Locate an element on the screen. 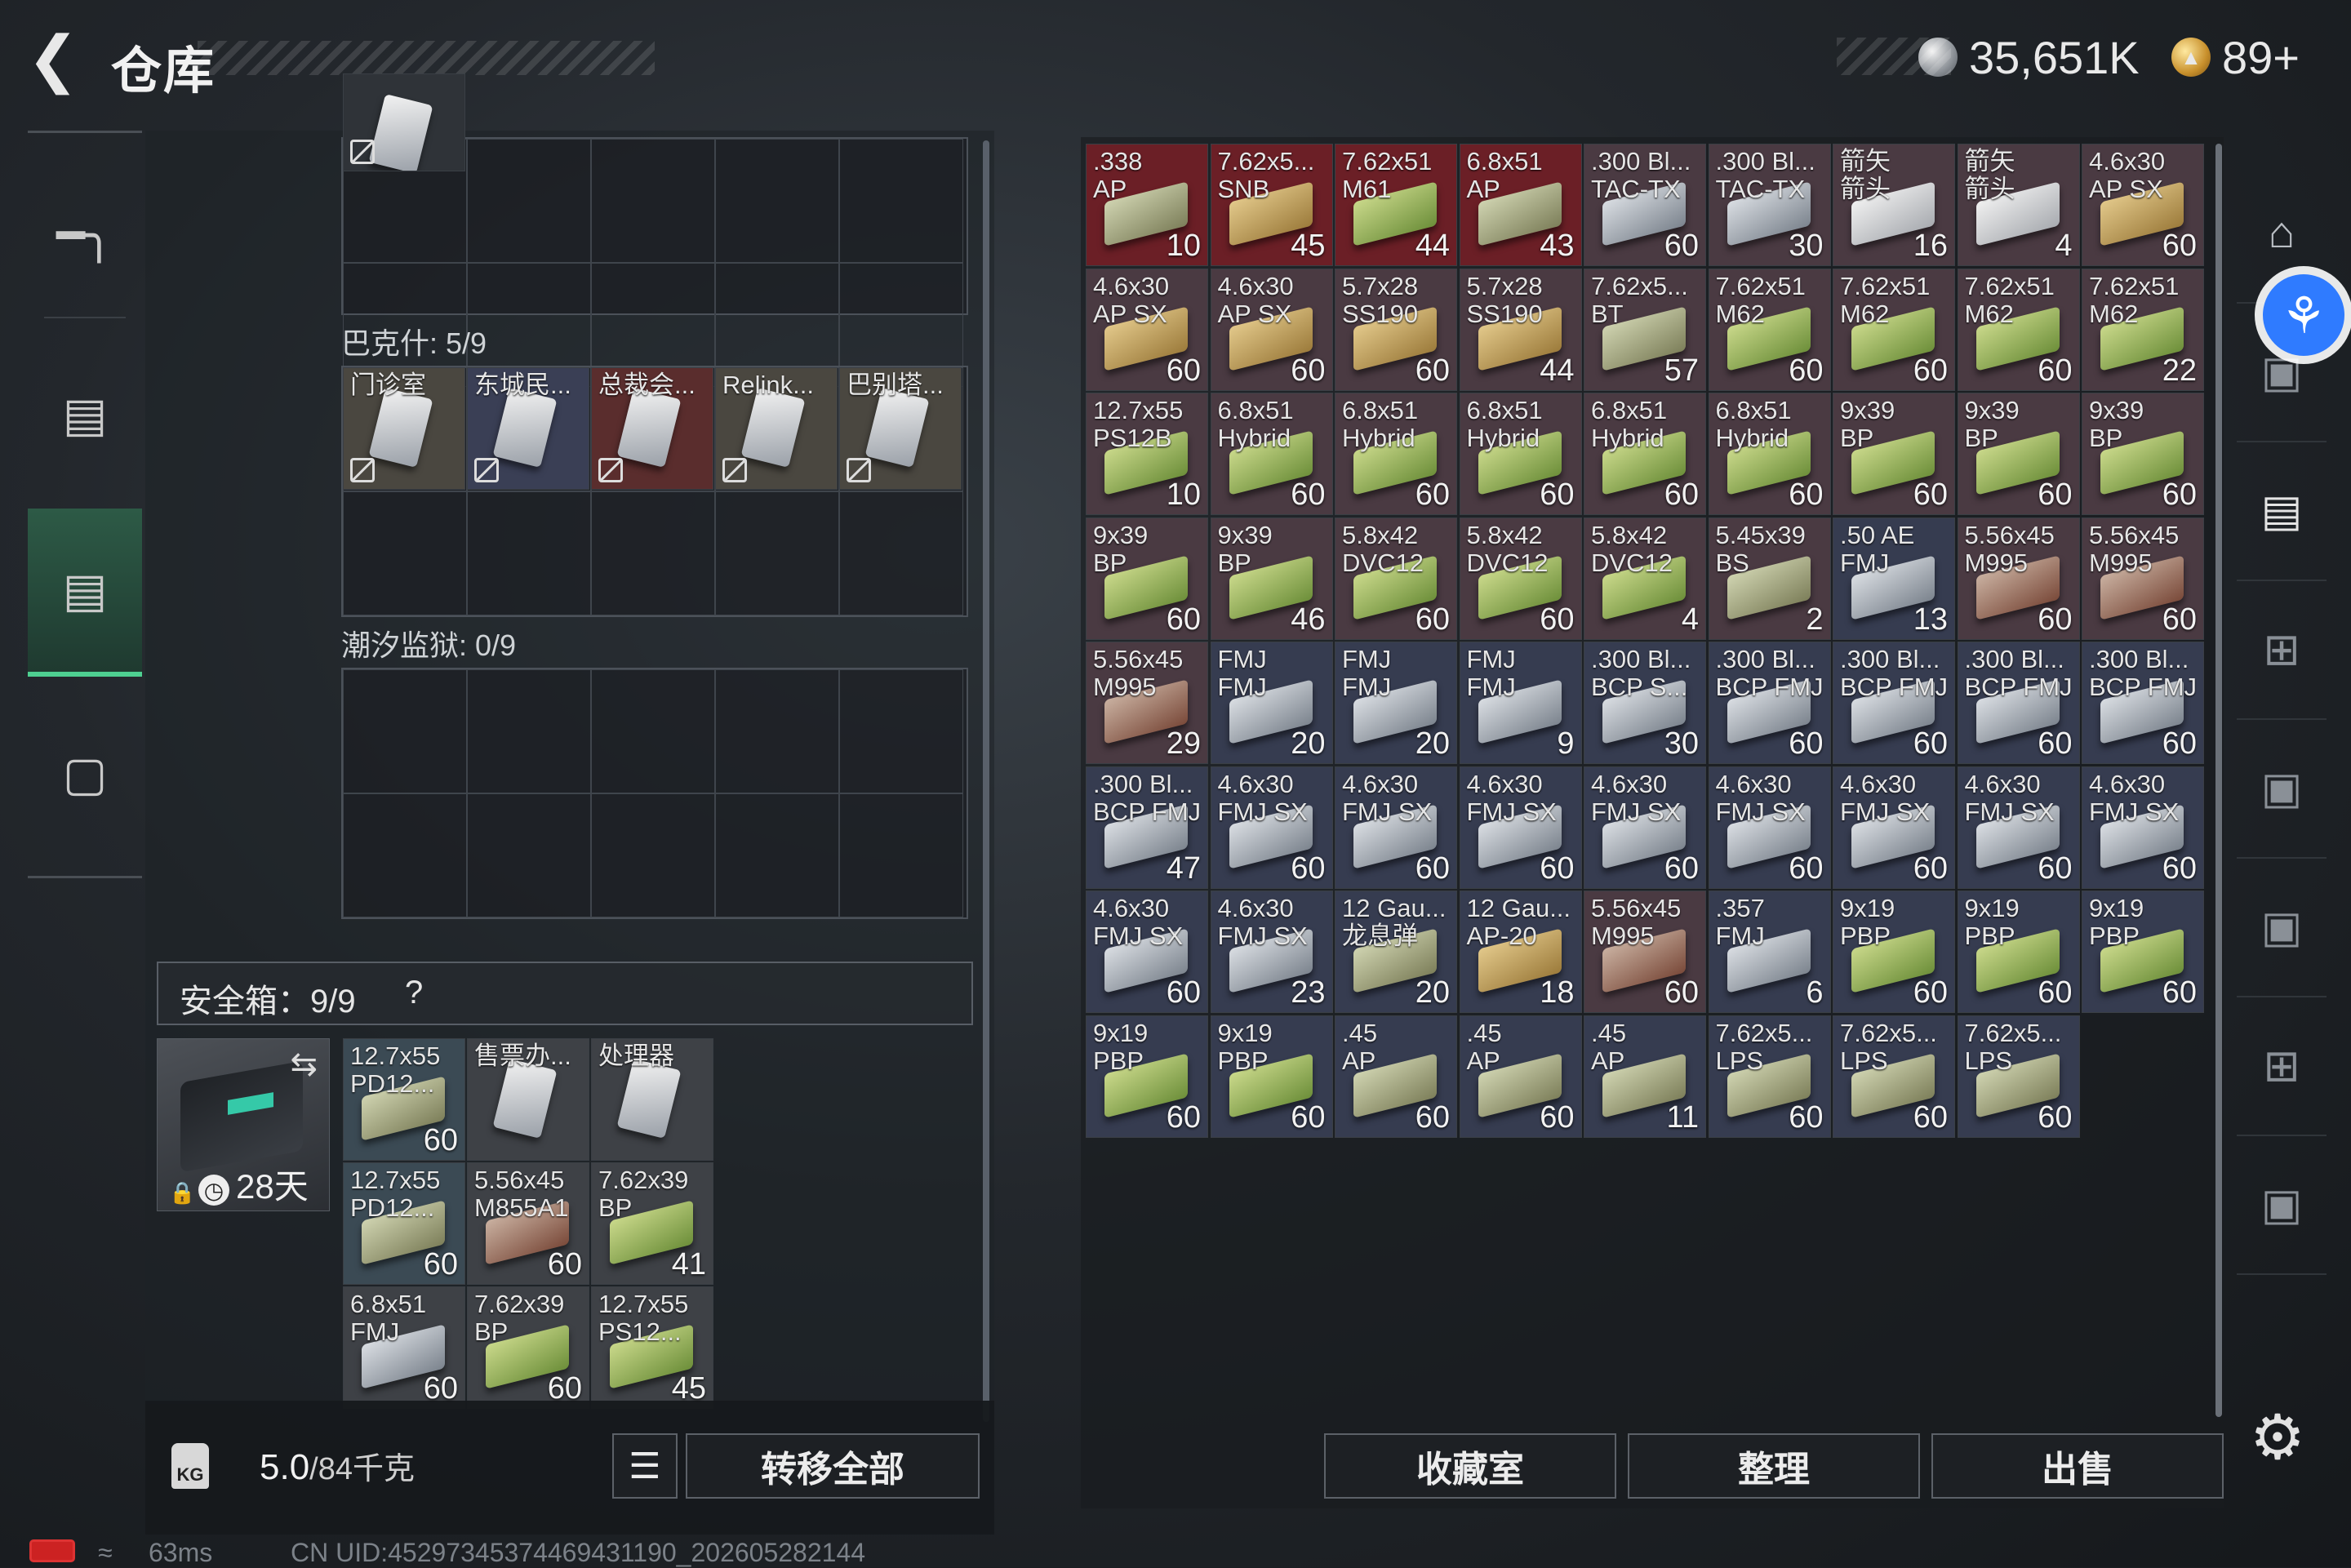 This screenshot has height=1568, width=2351. item-slot: 处理器 is located at coordinates (652, 1099).